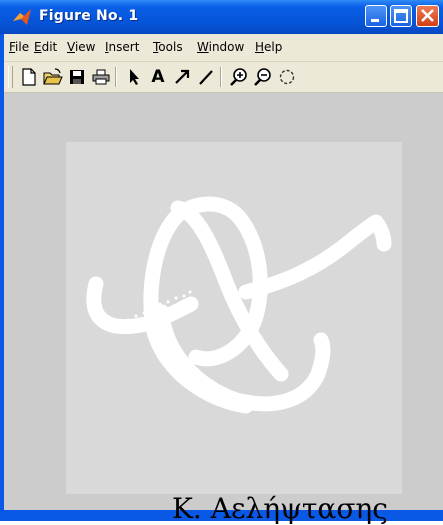  What do you see at coordinates (19, 47) in the screenshot?
I see `menu-file: File` at bounding box center [19, 47].